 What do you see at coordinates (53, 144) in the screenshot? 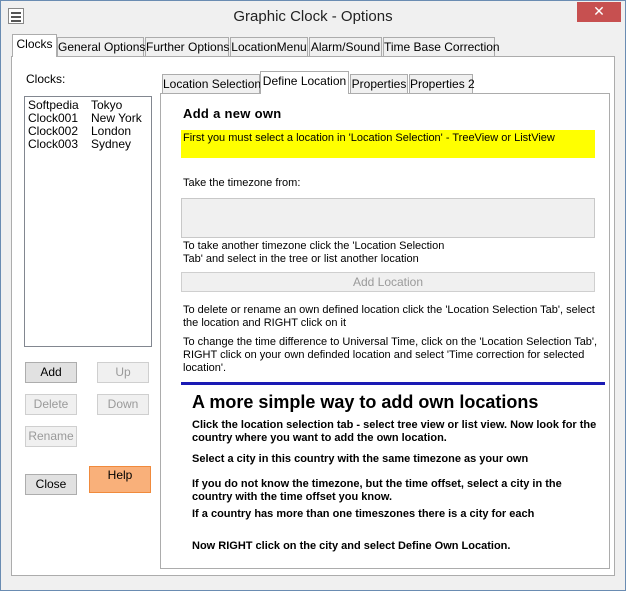
I see `clock-name: Clock003` at bounding box center [53, 144].